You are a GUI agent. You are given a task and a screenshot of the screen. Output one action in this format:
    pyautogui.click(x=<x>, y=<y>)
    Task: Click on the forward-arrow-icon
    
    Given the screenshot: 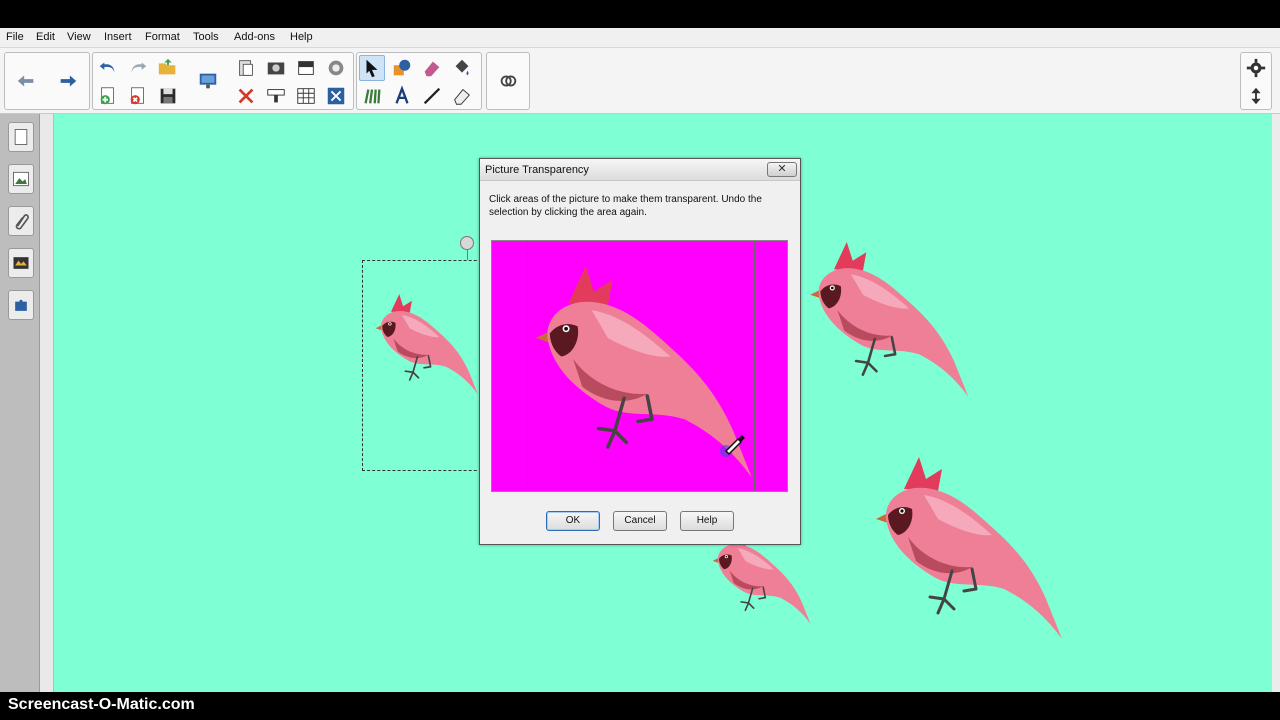 What is the action you would take?
    pyautogui.click(x=68, y=81)
    